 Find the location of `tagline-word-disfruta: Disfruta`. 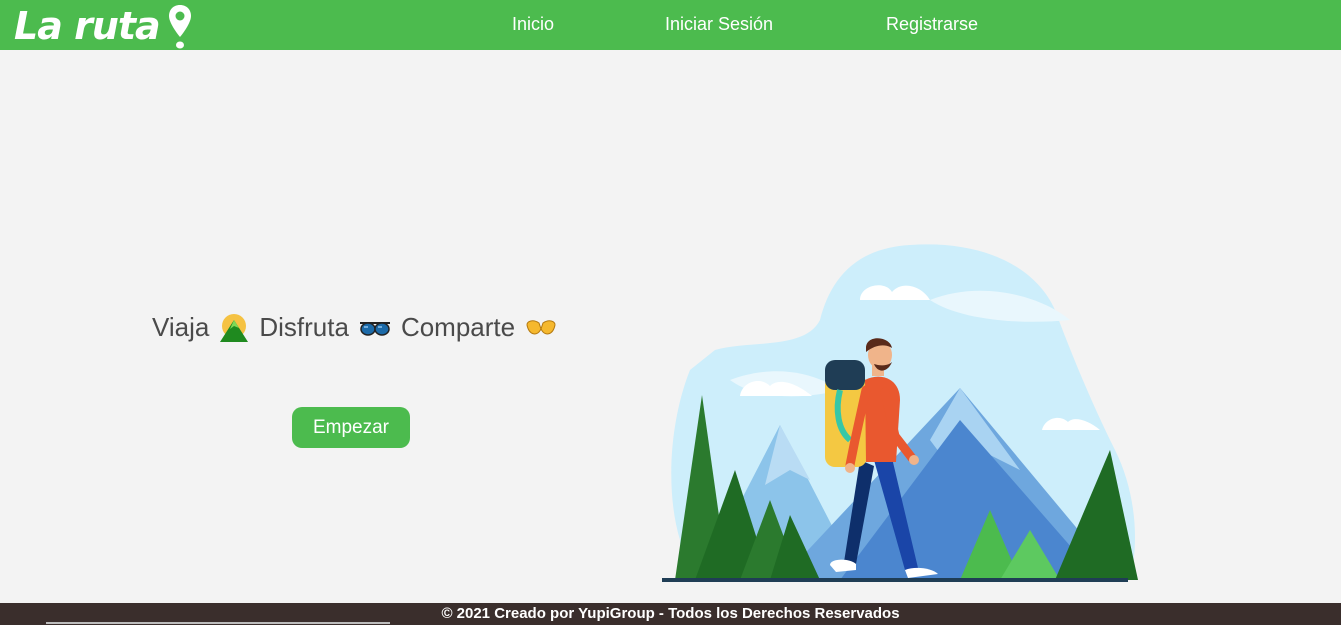

tagline-word-disfruta: Disfruta is located at coordinates (304, 327).